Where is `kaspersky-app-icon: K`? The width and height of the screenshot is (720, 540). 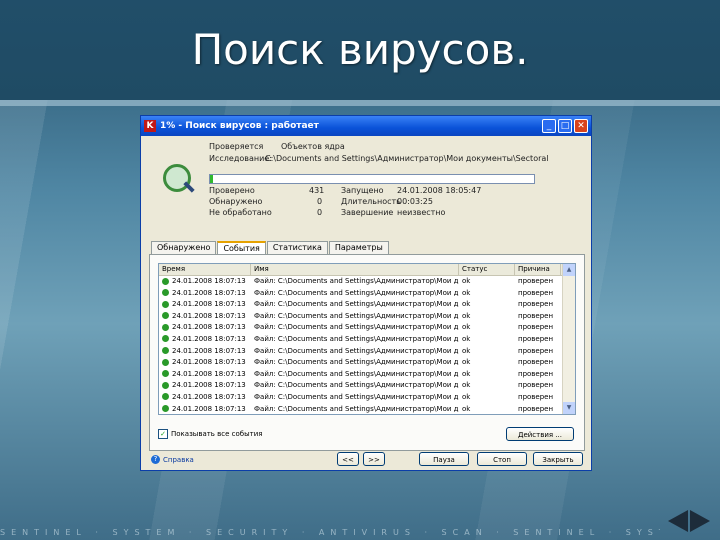
kaspersky-app-icon: K is located at coordinates (150, 126).